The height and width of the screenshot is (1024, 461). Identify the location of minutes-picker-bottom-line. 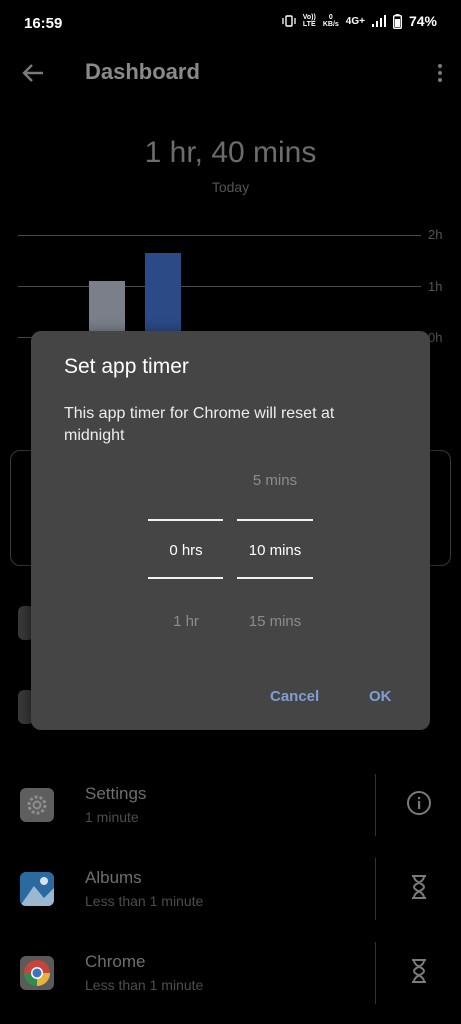
(275, 578).